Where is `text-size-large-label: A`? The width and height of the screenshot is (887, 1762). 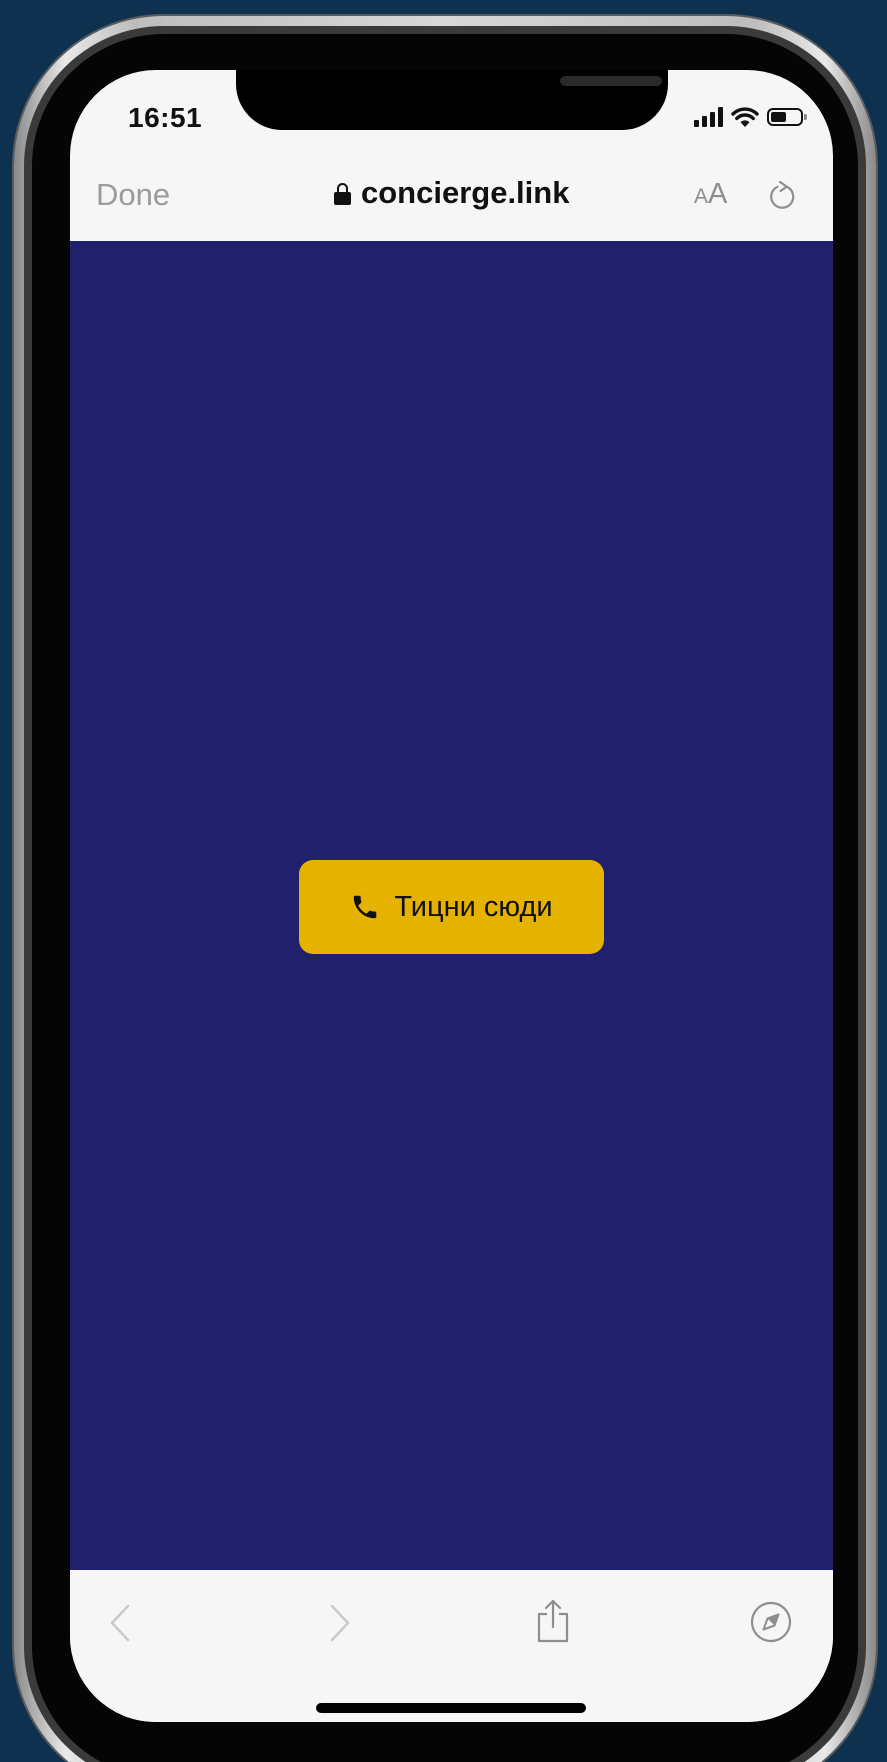
text-size-large-label: A is located at coordinates (718, 194).